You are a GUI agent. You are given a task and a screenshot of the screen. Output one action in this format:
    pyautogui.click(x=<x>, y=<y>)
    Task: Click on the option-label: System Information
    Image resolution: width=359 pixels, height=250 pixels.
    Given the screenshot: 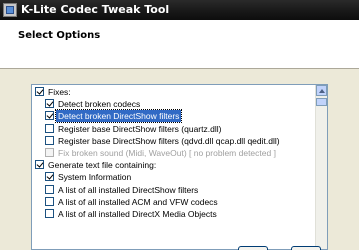 What is the action you would take?
    pyautogui.click(x=95, y=177)
    